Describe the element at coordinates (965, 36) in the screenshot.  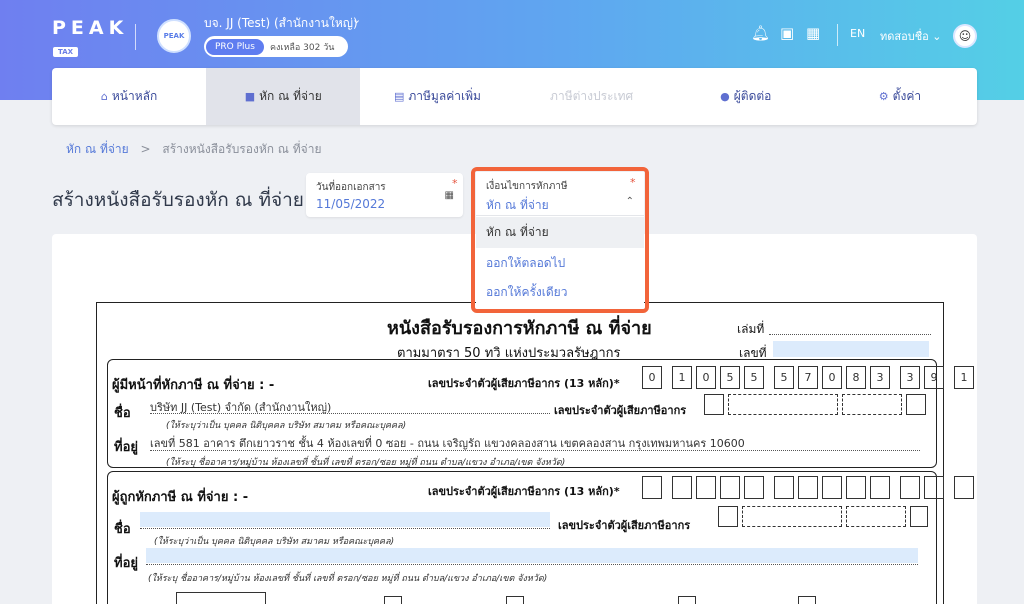
I see `user-avatar: ☺` at that location.